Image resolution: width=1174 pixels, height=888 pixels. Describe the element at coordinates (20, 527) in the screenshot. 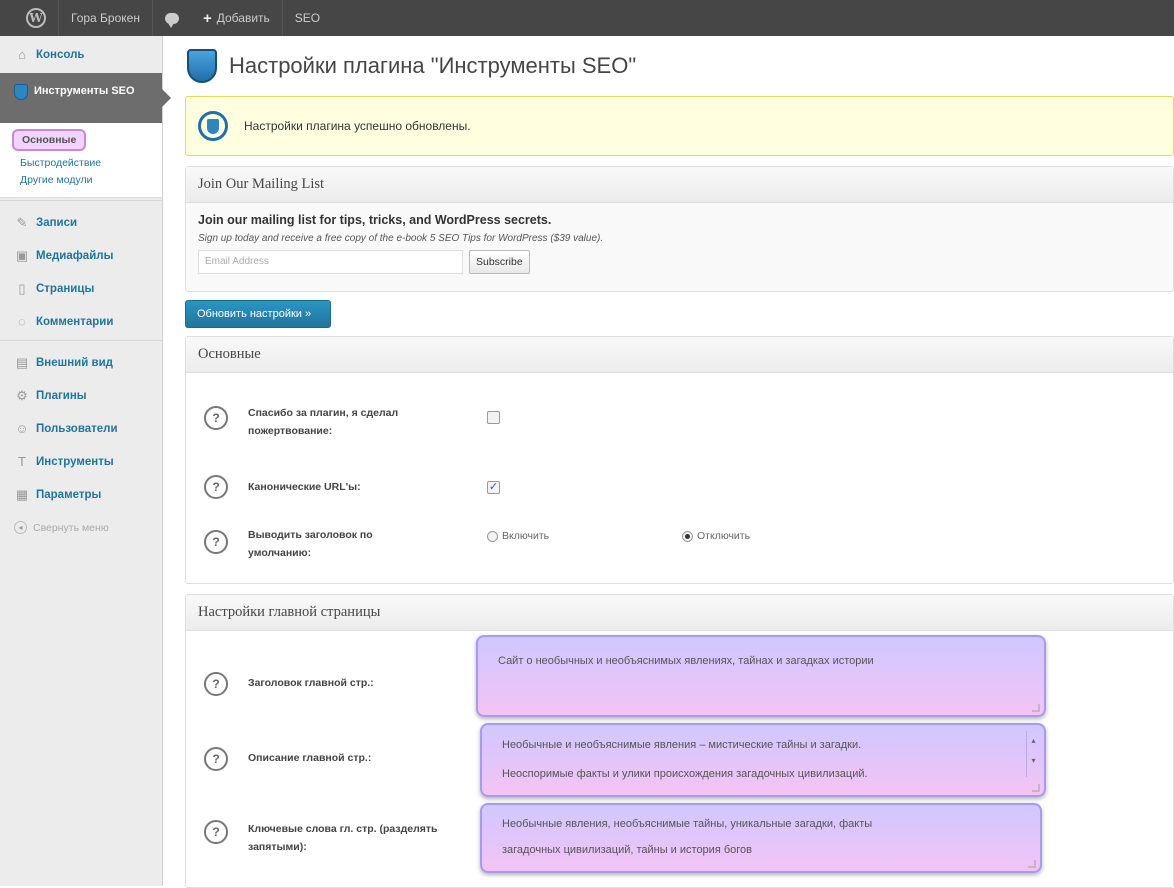

I see `collapse-arrow-icon: ◂` at that location.